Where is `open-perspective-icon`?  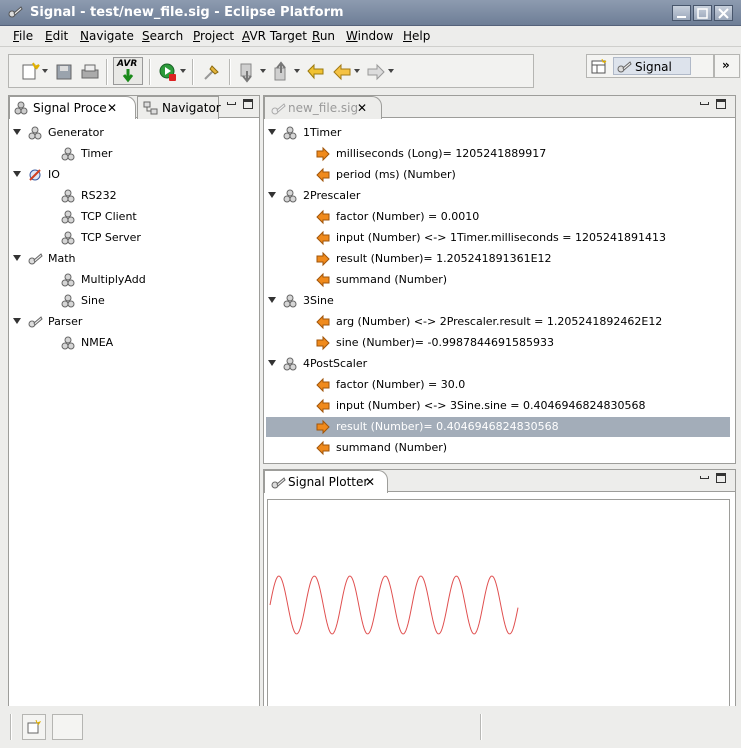
open-perspective-icon is located at coordinates (599, 67).